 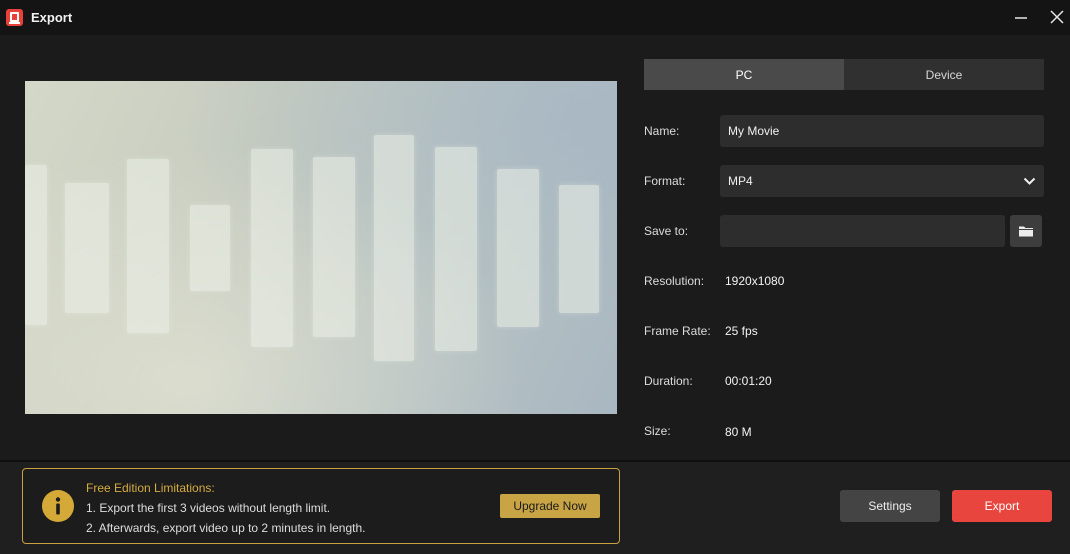 What do you see at coordinates (755, 281) in the screenshot?
I see `resolution-value: 1920x1080` at bounding box center [755, 281].